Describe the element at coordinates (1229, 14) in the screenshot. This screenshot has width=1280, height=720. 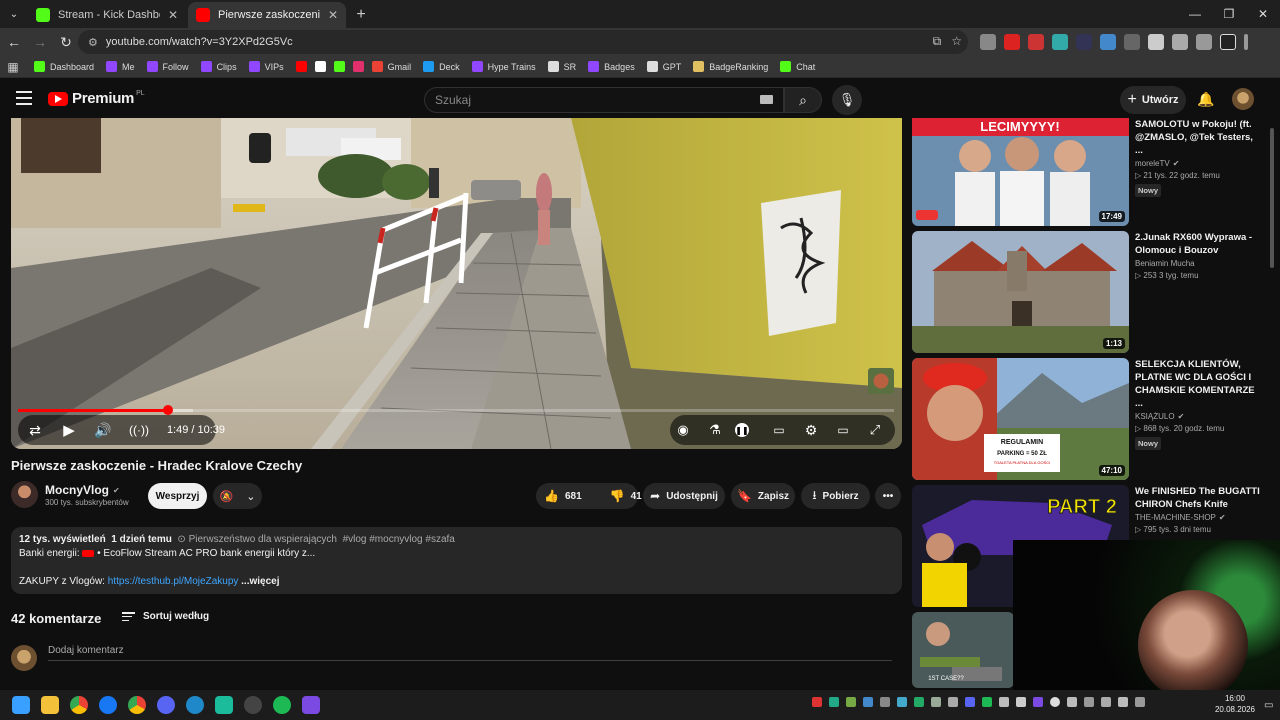
I see `restore-icon: ❐` at that location.